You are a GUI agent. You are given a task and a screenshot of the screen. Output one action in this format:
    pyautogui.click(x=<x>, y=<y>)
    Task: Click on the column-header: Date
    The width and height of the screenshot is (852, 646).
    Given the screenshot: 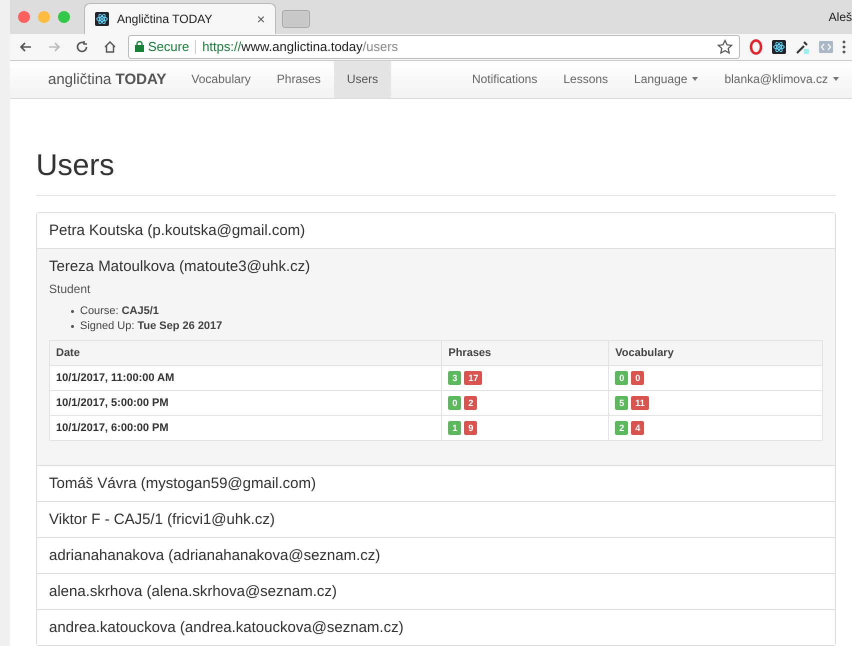 What is the action you would take?
    pyautogui.click(x=246, y=353)
    